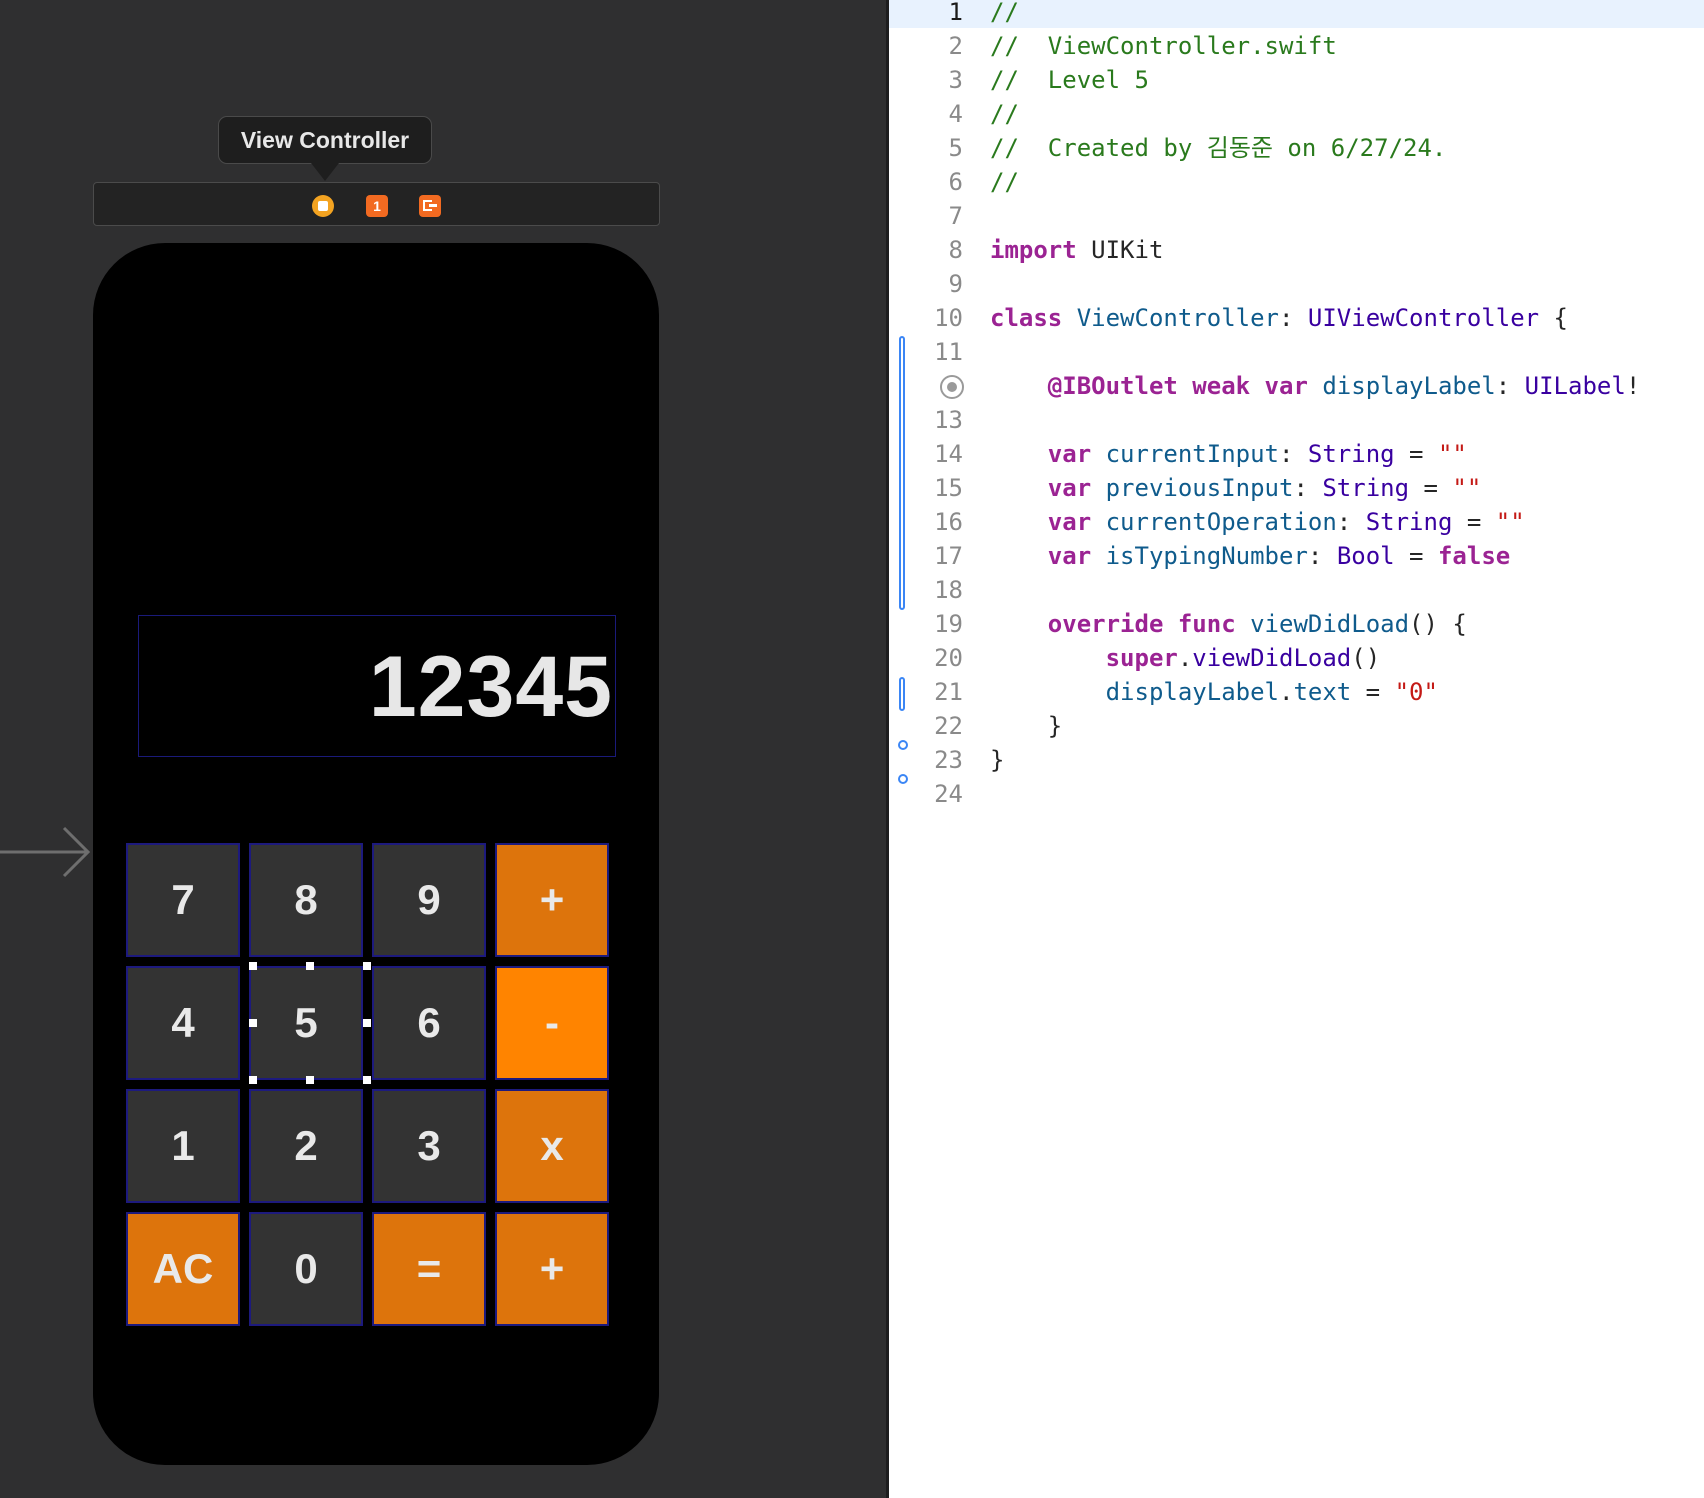 The width and height of the screenshot is (1704, 1498). I want to click on code-line: 22 }, so click(1296, 726).